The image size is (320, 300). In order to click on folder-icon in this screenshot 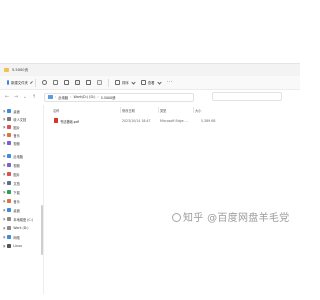, I will do `click(6, 70)`.